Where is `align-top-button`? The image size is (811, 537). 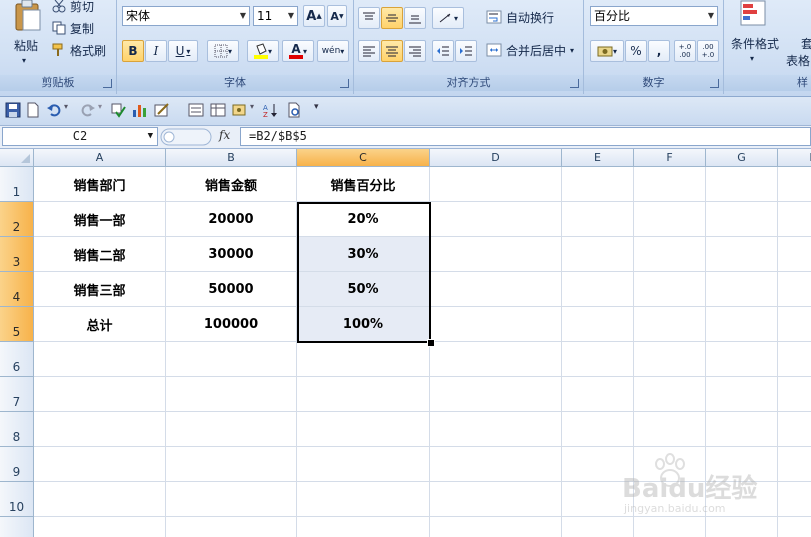
align-top-button is located at coordinates (369, 18).